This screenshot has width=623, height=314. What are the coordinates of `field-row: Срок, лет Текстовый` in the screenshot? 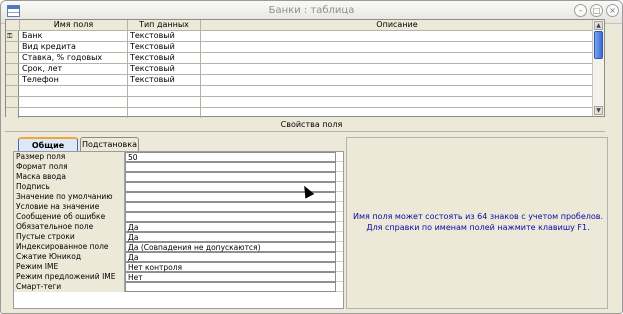 It's located at (305, 69).